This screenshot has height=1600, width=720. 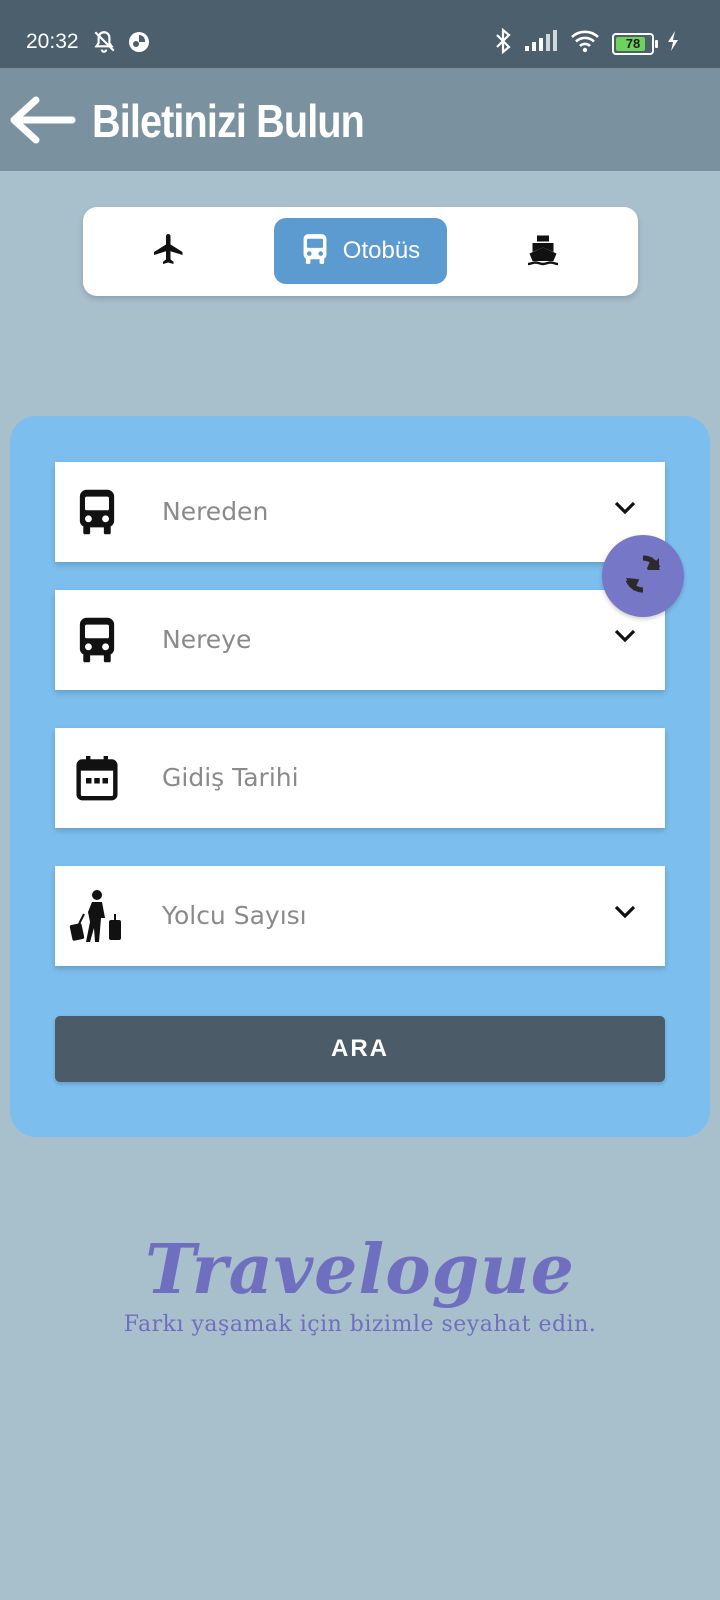 I want to click on plane-icon, so click(x=169, y=251).